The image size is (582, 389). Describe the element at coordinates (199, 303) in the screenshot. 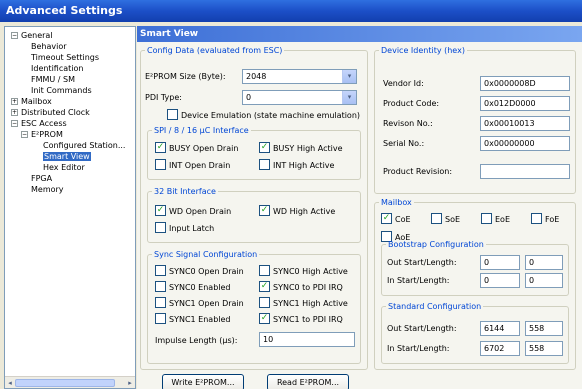

I see `sync1-open-drain-checkbox: SYNC1 Open Drain` at that location.